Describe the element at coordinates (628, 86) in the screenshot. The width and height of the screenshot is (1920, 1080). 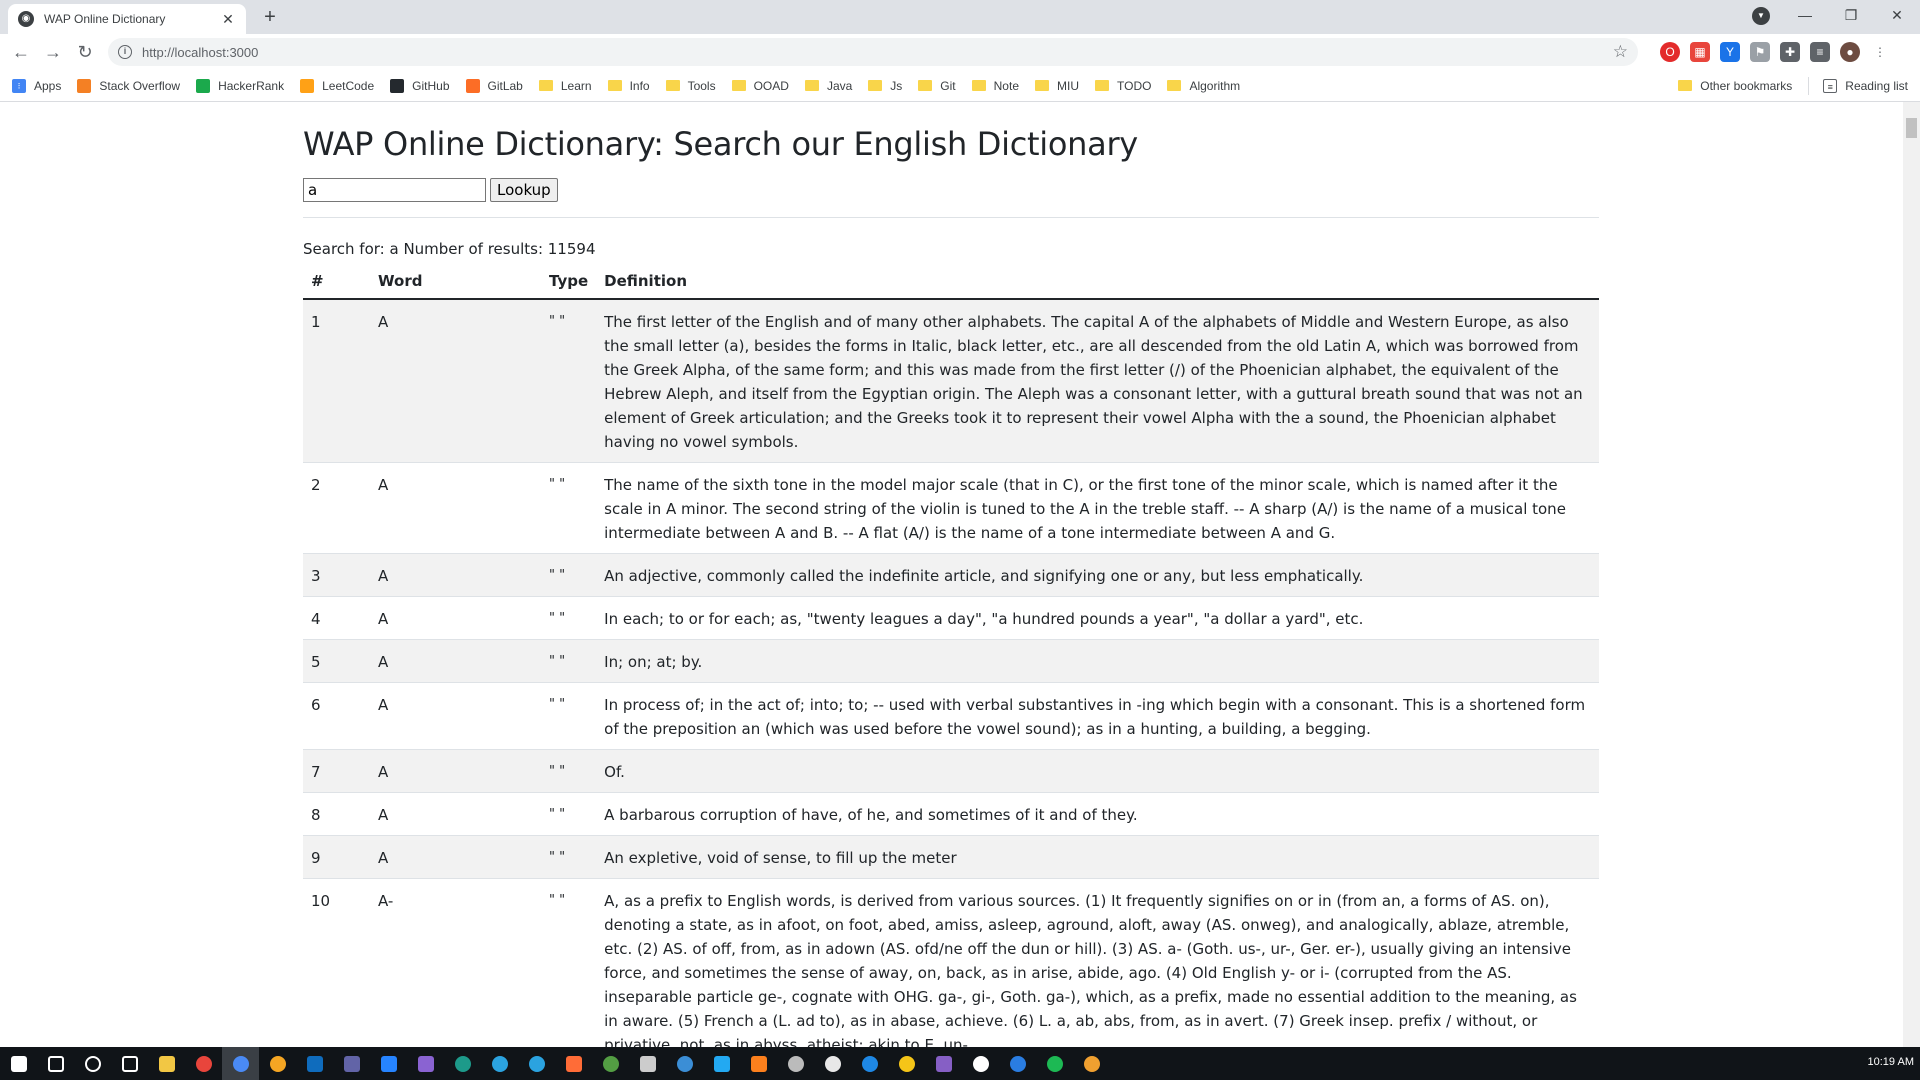
I see `bookmark-info: Info` at that location.